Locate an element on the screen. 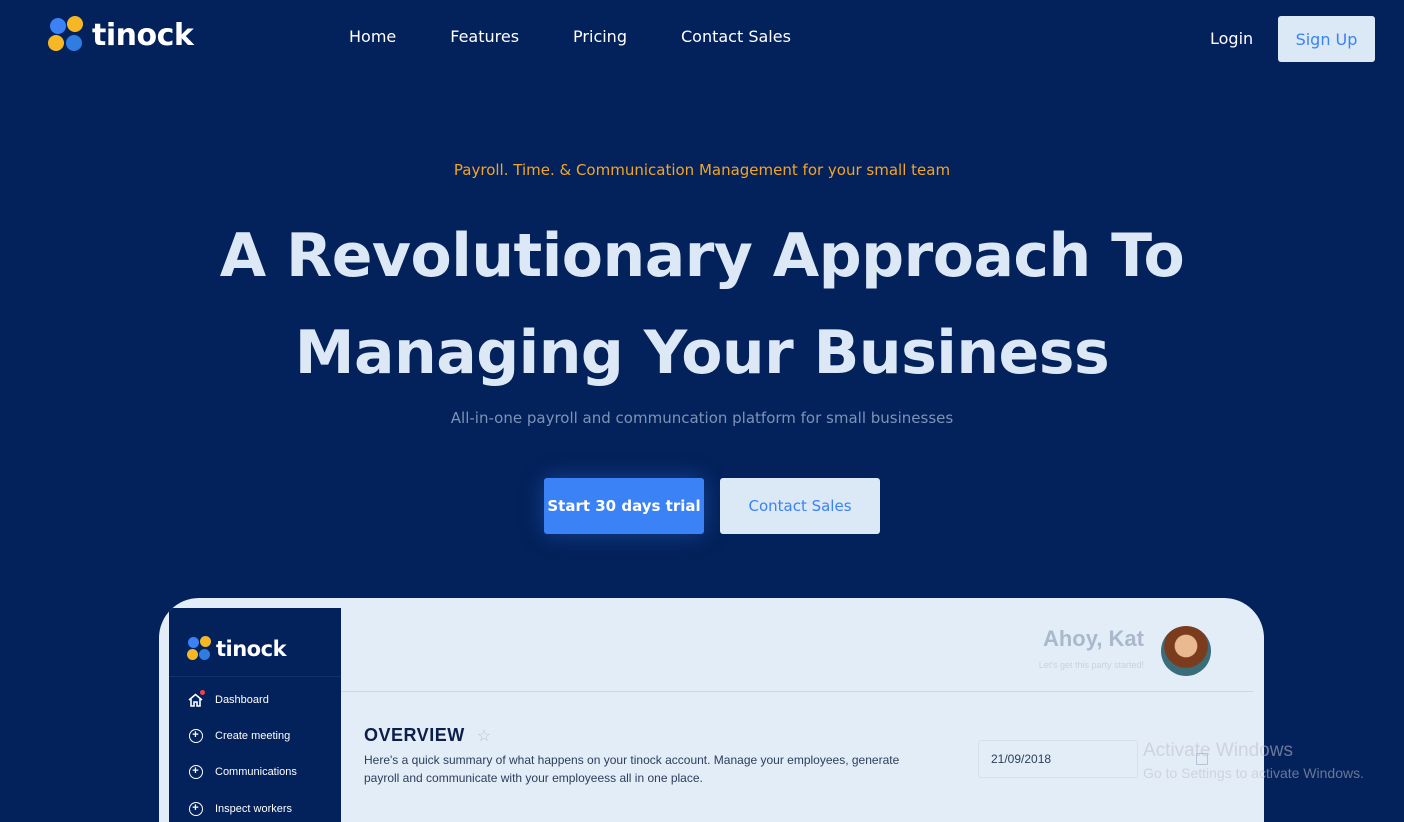 The height and width of the screenshot is (822, 1404). home-icon is located at coordinates (196, 698).